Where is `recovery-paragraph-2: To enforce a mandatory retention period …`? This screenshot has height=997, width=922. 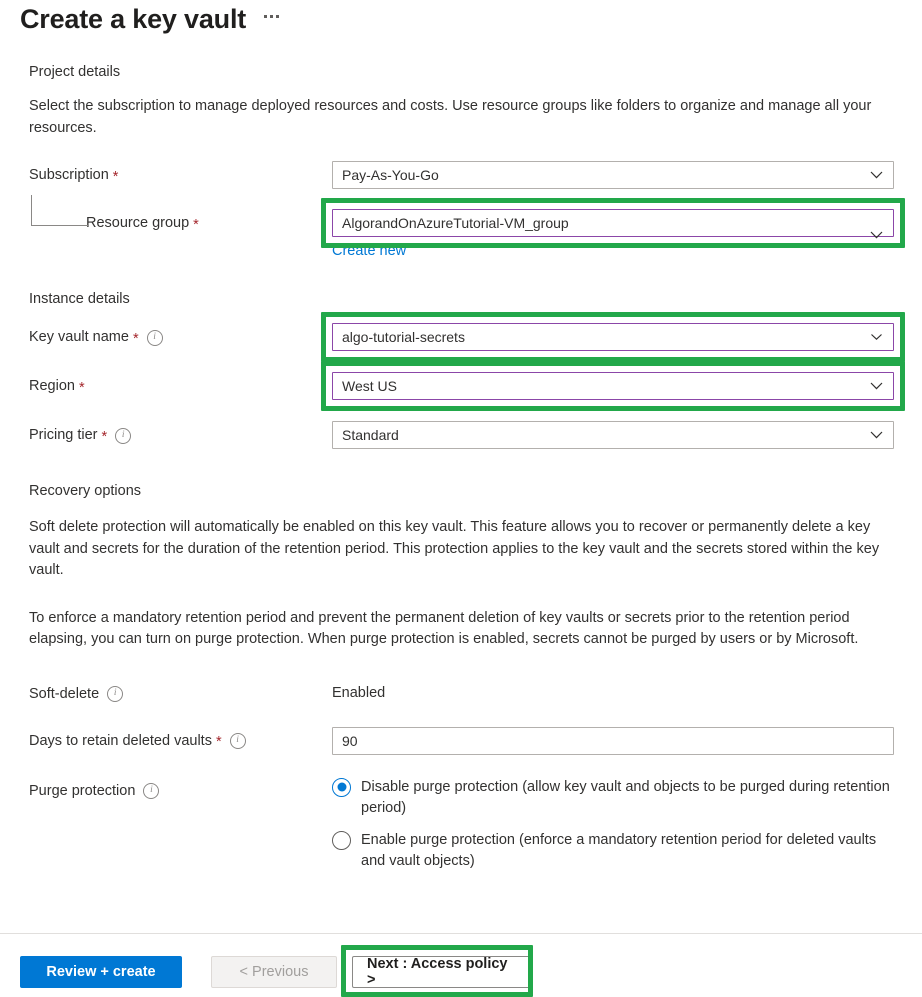 recovery-paragraph-2: To enforce a mandatory retention period … is located at coordinates (444, 628).